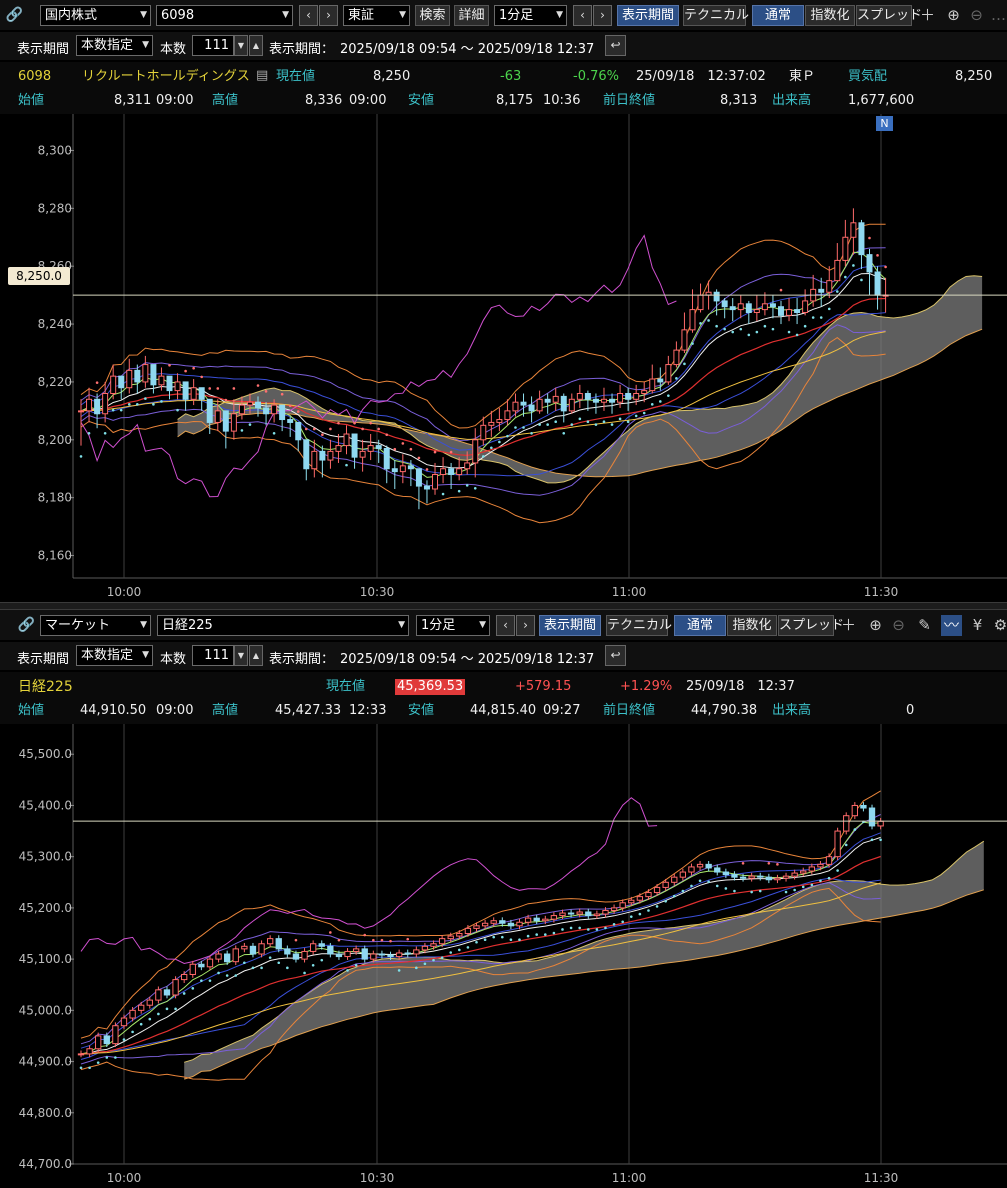 Image resolution: width=1007 pixels, height=1188 pixels. What do you see at coordinates (503, 606) in the screenshot?
I see `panel-splitter` at bounding box center [503, 606].